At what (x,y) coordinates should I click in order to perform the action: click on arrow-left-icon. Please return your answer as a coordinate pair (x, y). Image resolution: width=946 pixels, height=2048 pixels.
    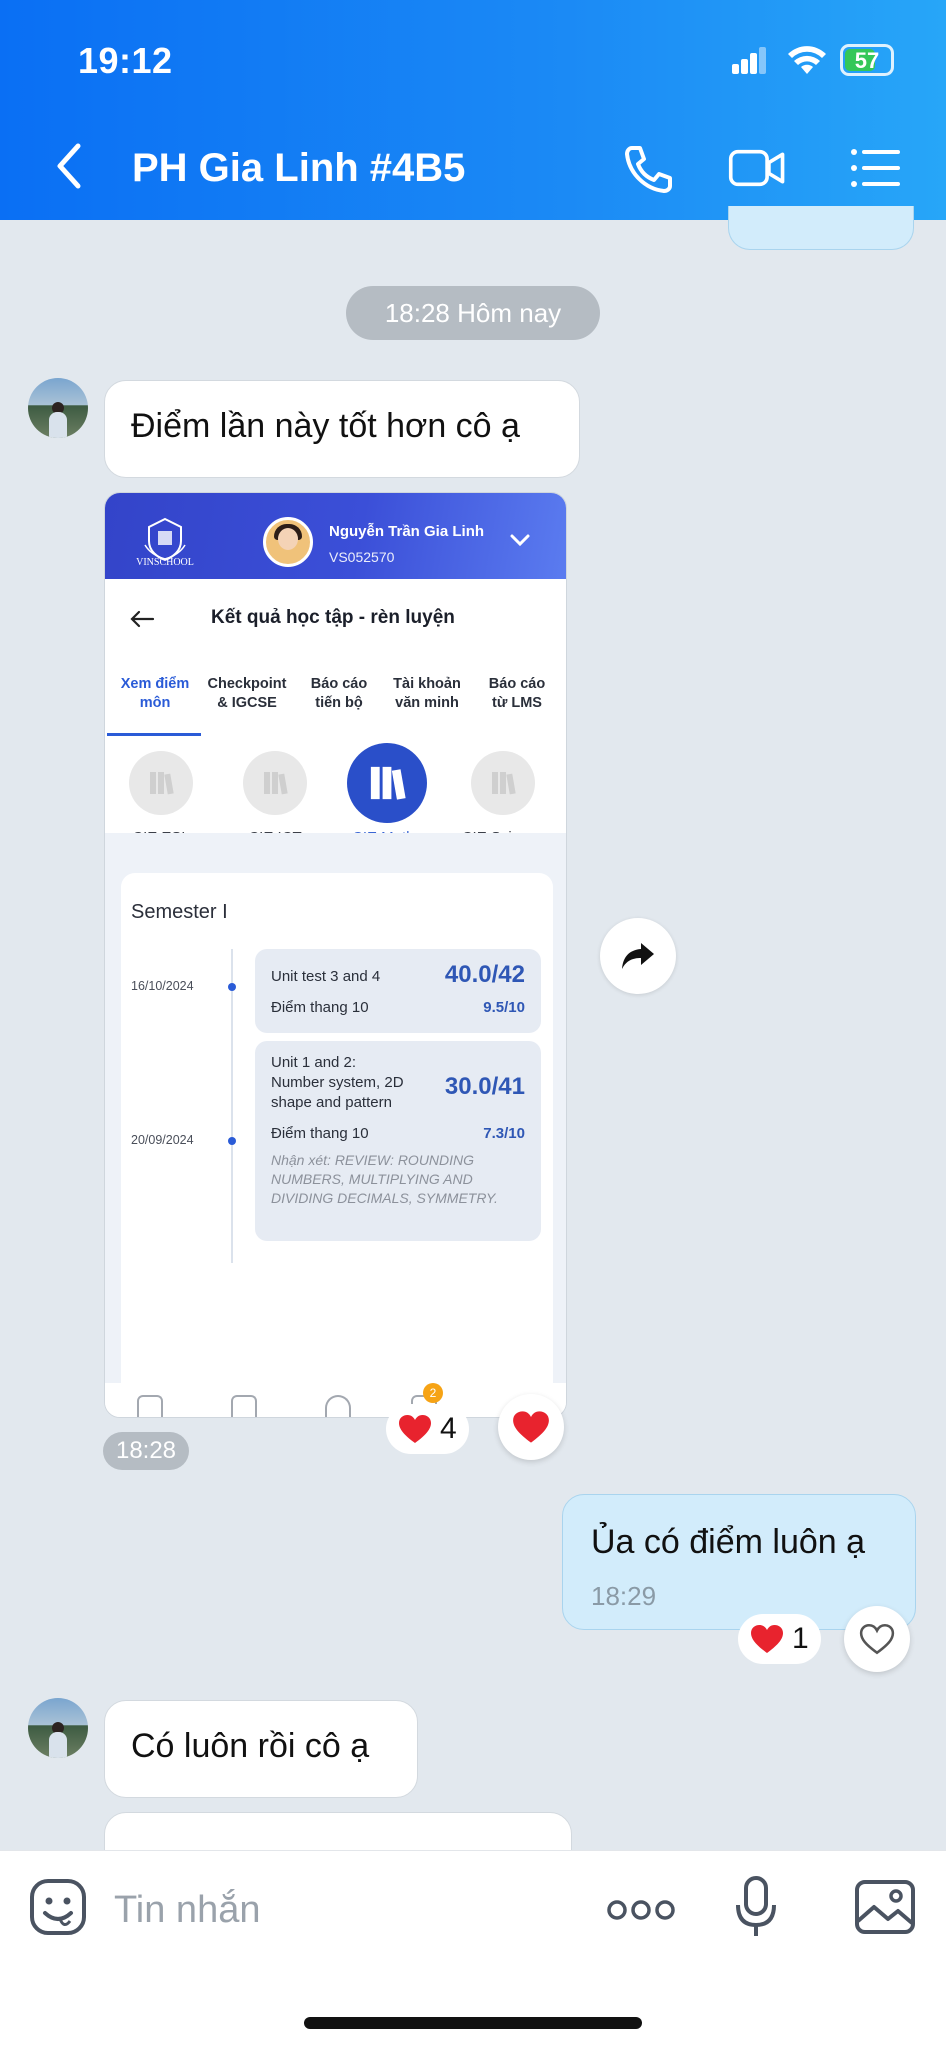
    Looking at the image, I should click on (142, 619).